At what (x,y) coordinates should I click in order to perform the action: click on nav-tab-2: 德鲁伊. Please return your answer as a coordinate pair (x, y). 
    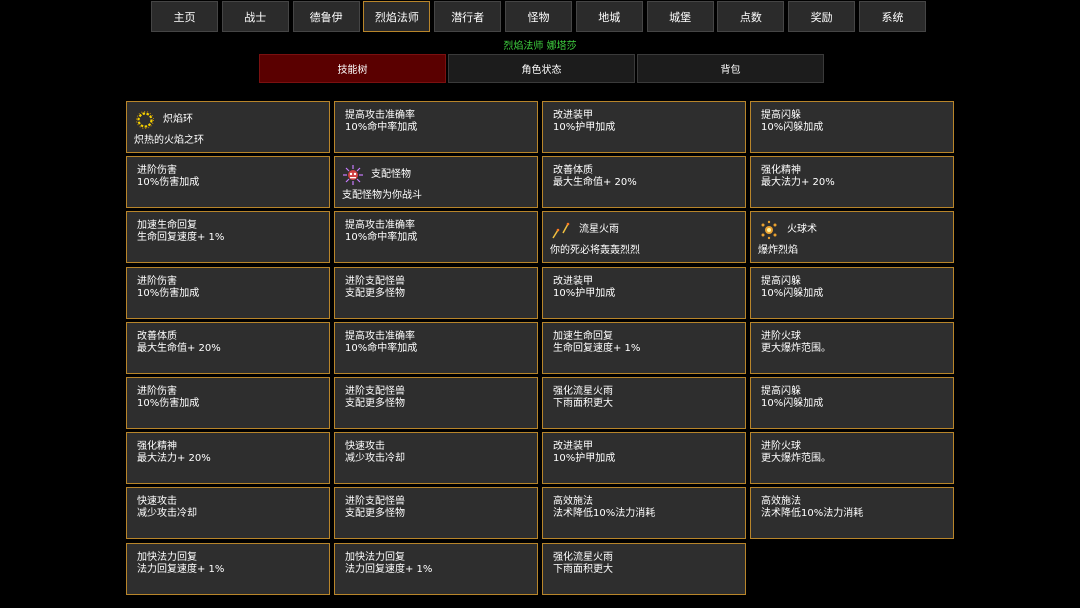
    Looking at the image, I should click on (326, 16).